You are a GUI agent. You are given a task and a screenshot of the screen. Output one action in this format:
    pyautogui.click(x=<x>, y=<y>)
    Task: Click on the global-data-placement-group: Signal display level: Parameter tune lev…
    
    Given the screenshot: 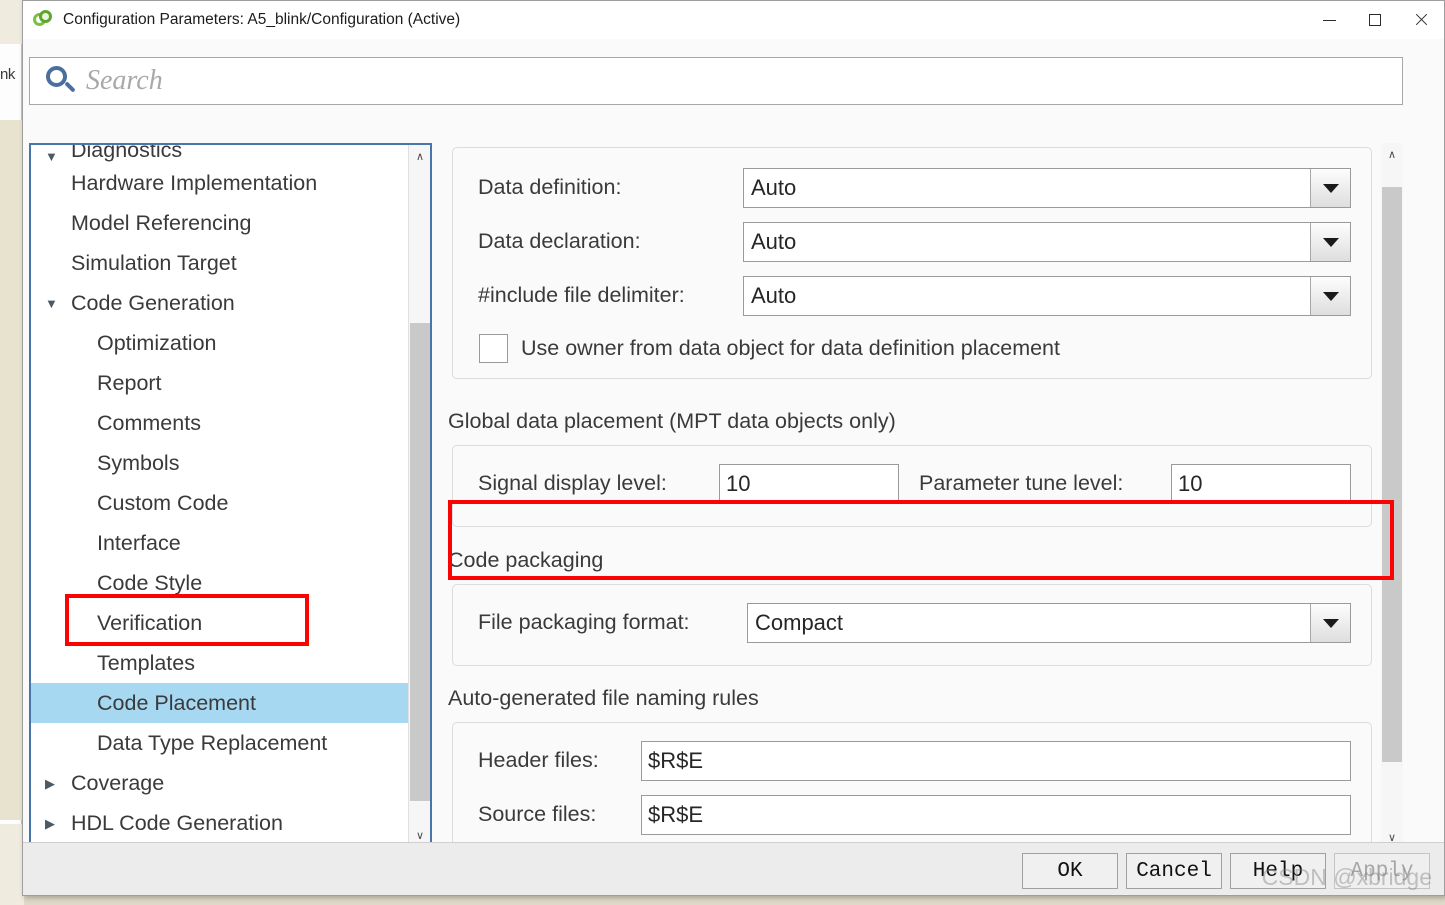 What is the action you would take?
    pyautogui.click(x=912, y=486)
    